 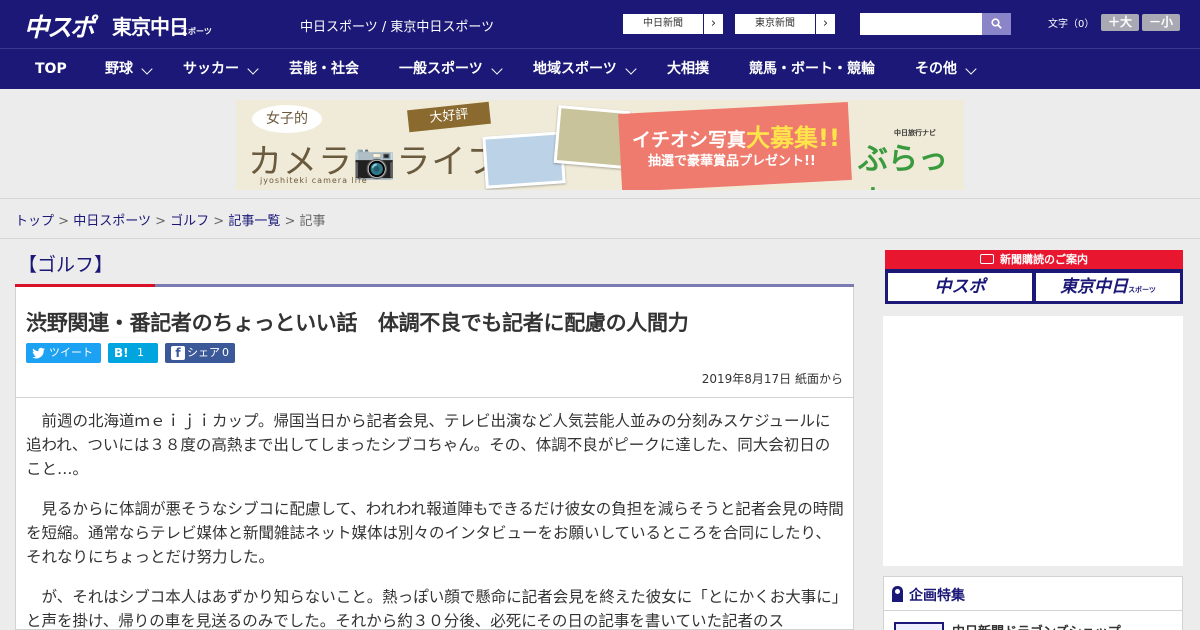 I want to click on site-links: 中日スポーツ / 東京中日スポーツ, so click(x=397, y=25).